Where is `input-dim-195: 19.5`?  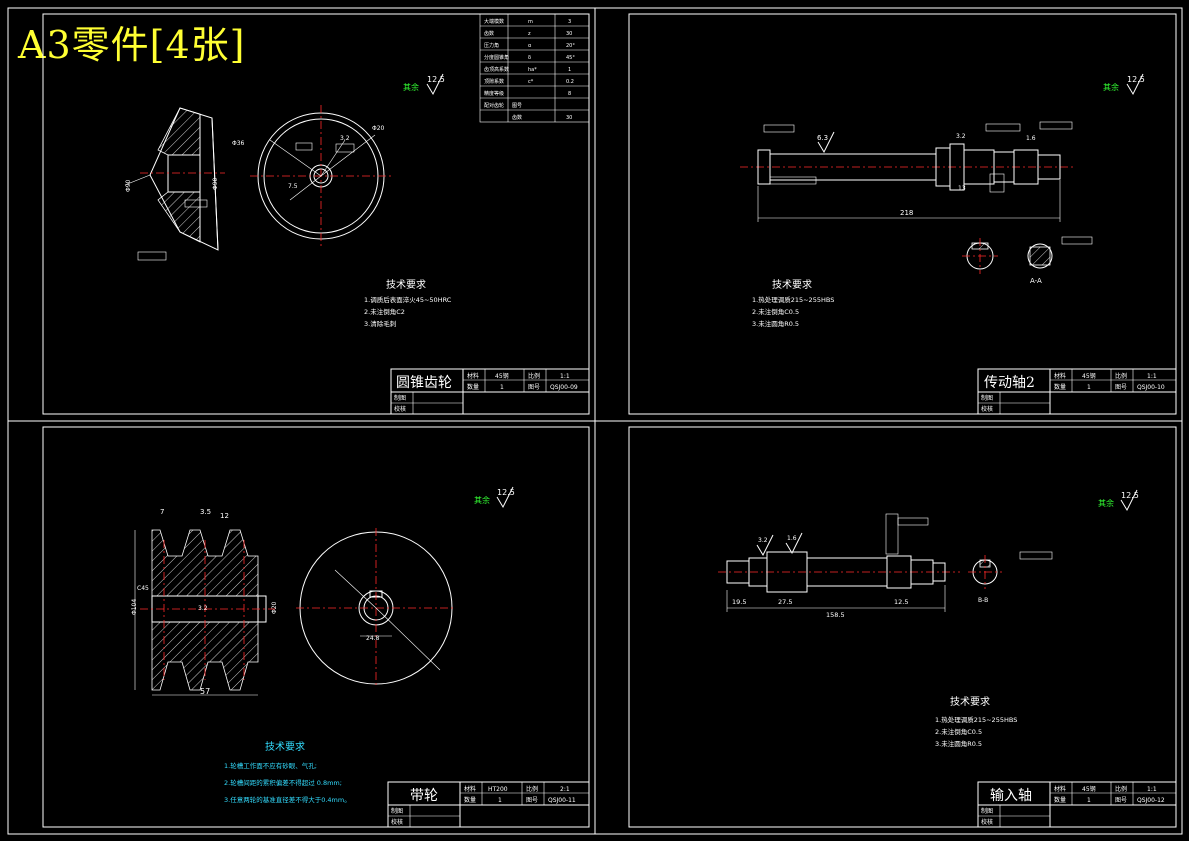 input-dim-195: 19.5 is located at coordinates (739, 602).